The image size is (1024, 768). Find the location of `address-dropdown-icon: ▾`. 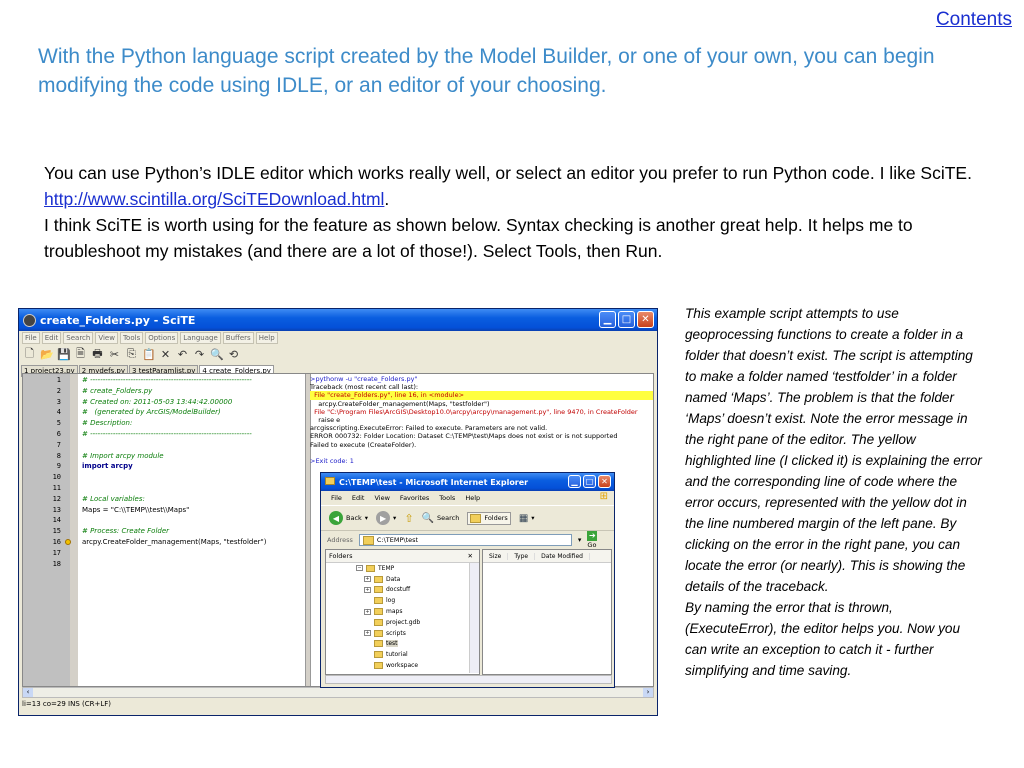

address-dropdown-icon: ▾ is located at coordinates (580, 540).